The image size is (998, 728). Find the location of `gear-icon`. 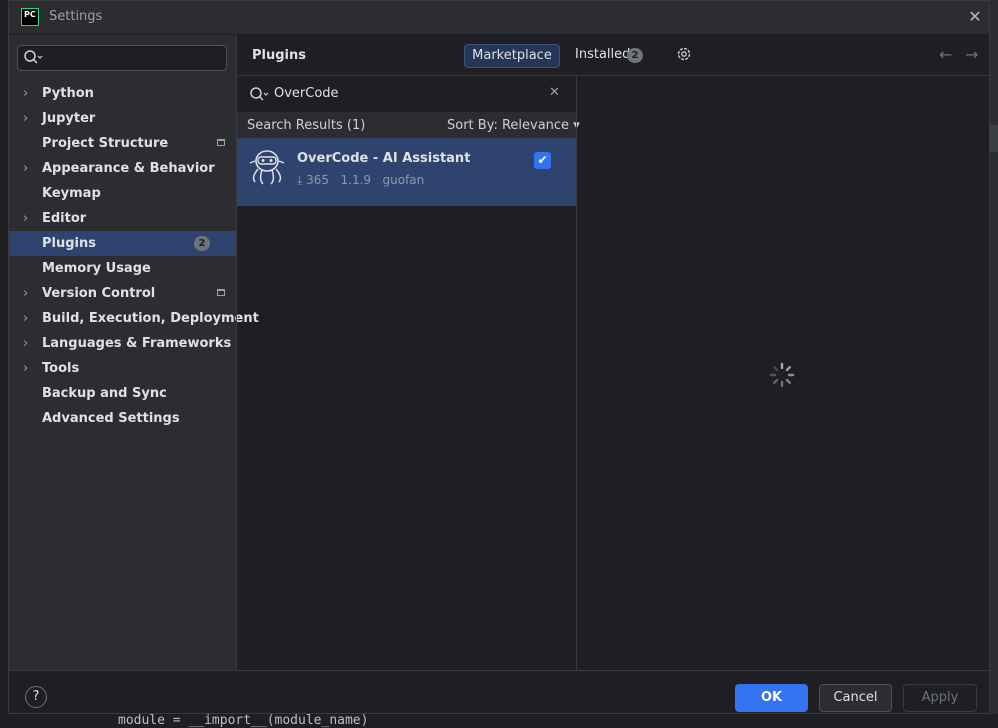

gear-icon is located at coordinates (684, 54).